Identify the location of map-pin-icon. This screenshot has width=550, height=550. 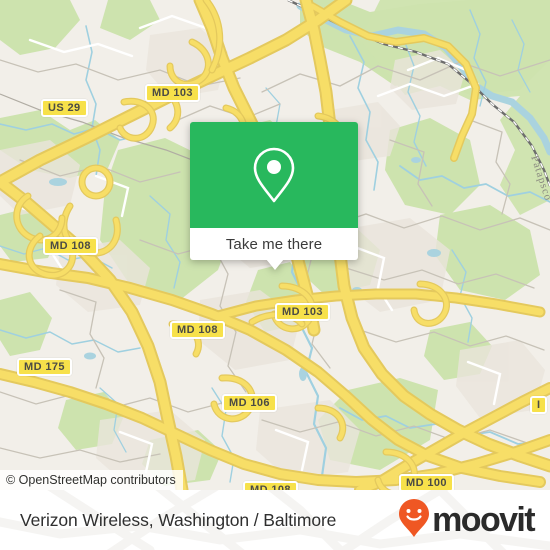
(274, 175).